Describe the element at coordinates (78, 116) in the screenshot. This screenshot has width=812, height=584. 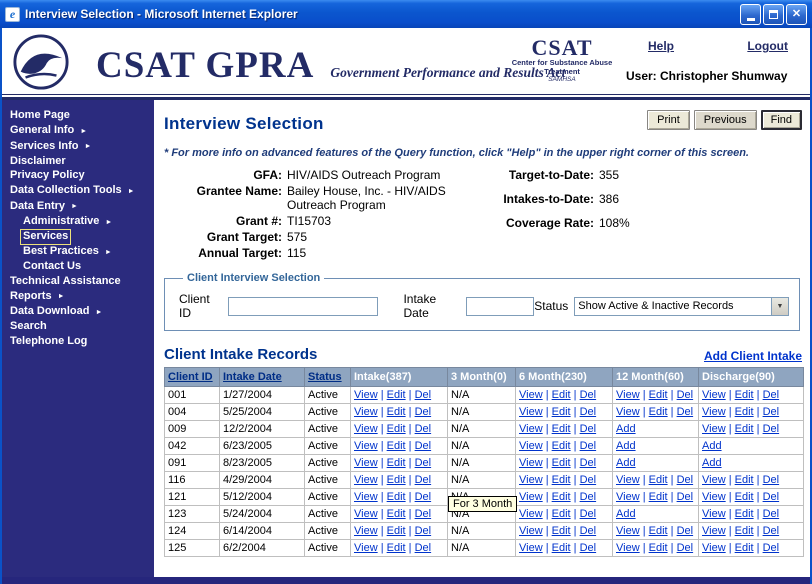
I see `sidebar-item-home-page: Home Page` at that location.